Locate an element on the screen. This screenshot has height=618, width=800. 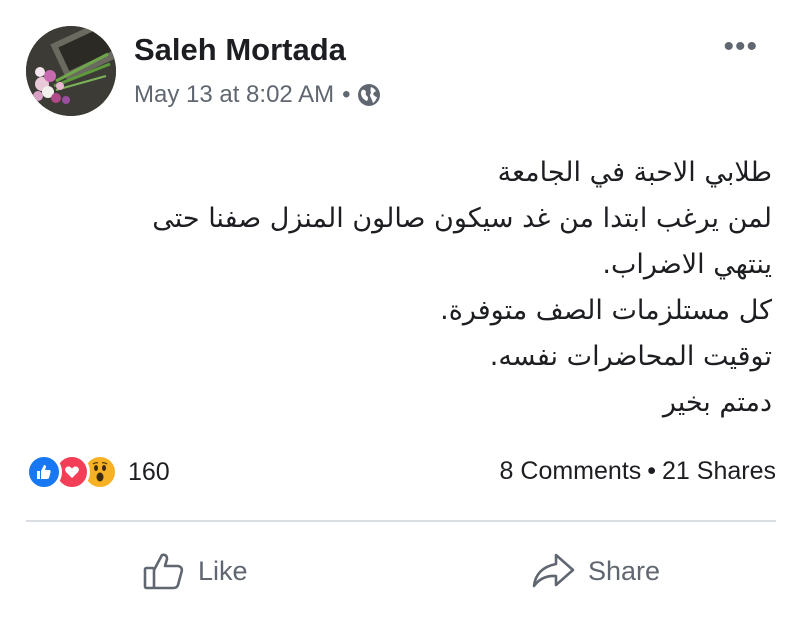
post-header: Saleh Mortada May 13 at 8:02 AM • ••• is located at coordinates (401, 72).